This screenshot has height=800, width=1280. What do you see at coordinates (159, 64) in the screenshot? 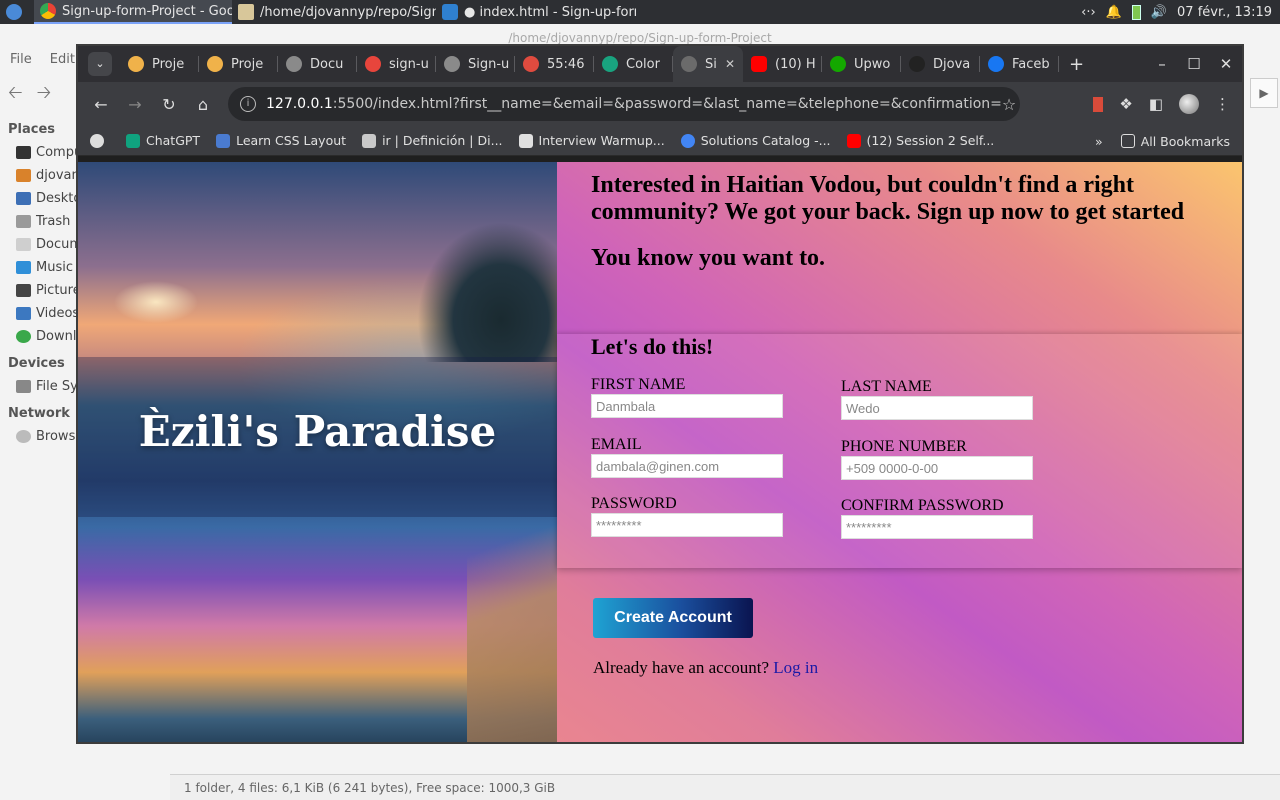
I see `tab-0: Proje` at bounding box center [159, 64].